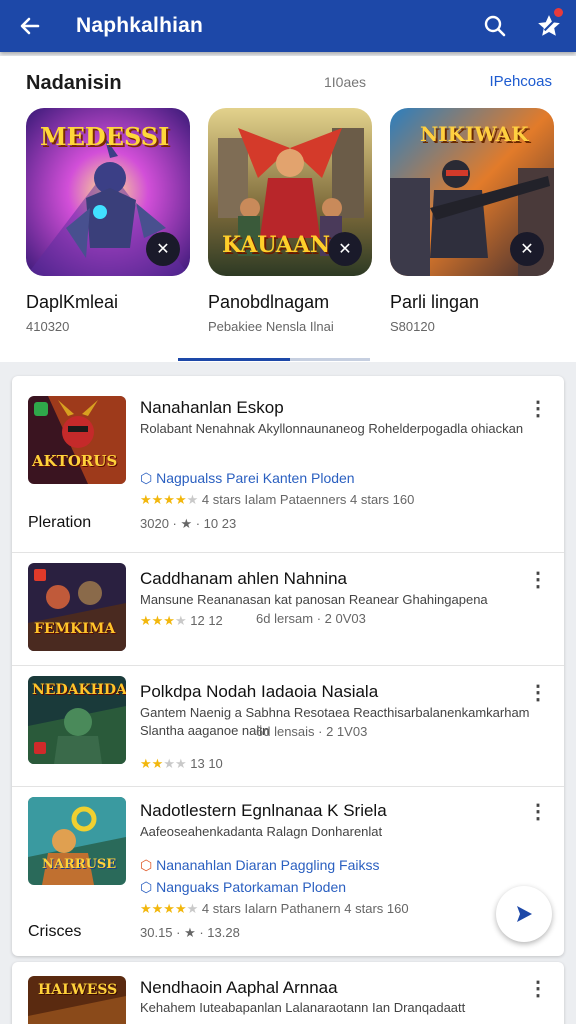 This screenshot has width=576, height=1024. What do you see at coordinates (239, 987) in the screenshot?
I see `item-title: Nendhaoin Aaphal Arnnaa` at bounding box center [239, 987].